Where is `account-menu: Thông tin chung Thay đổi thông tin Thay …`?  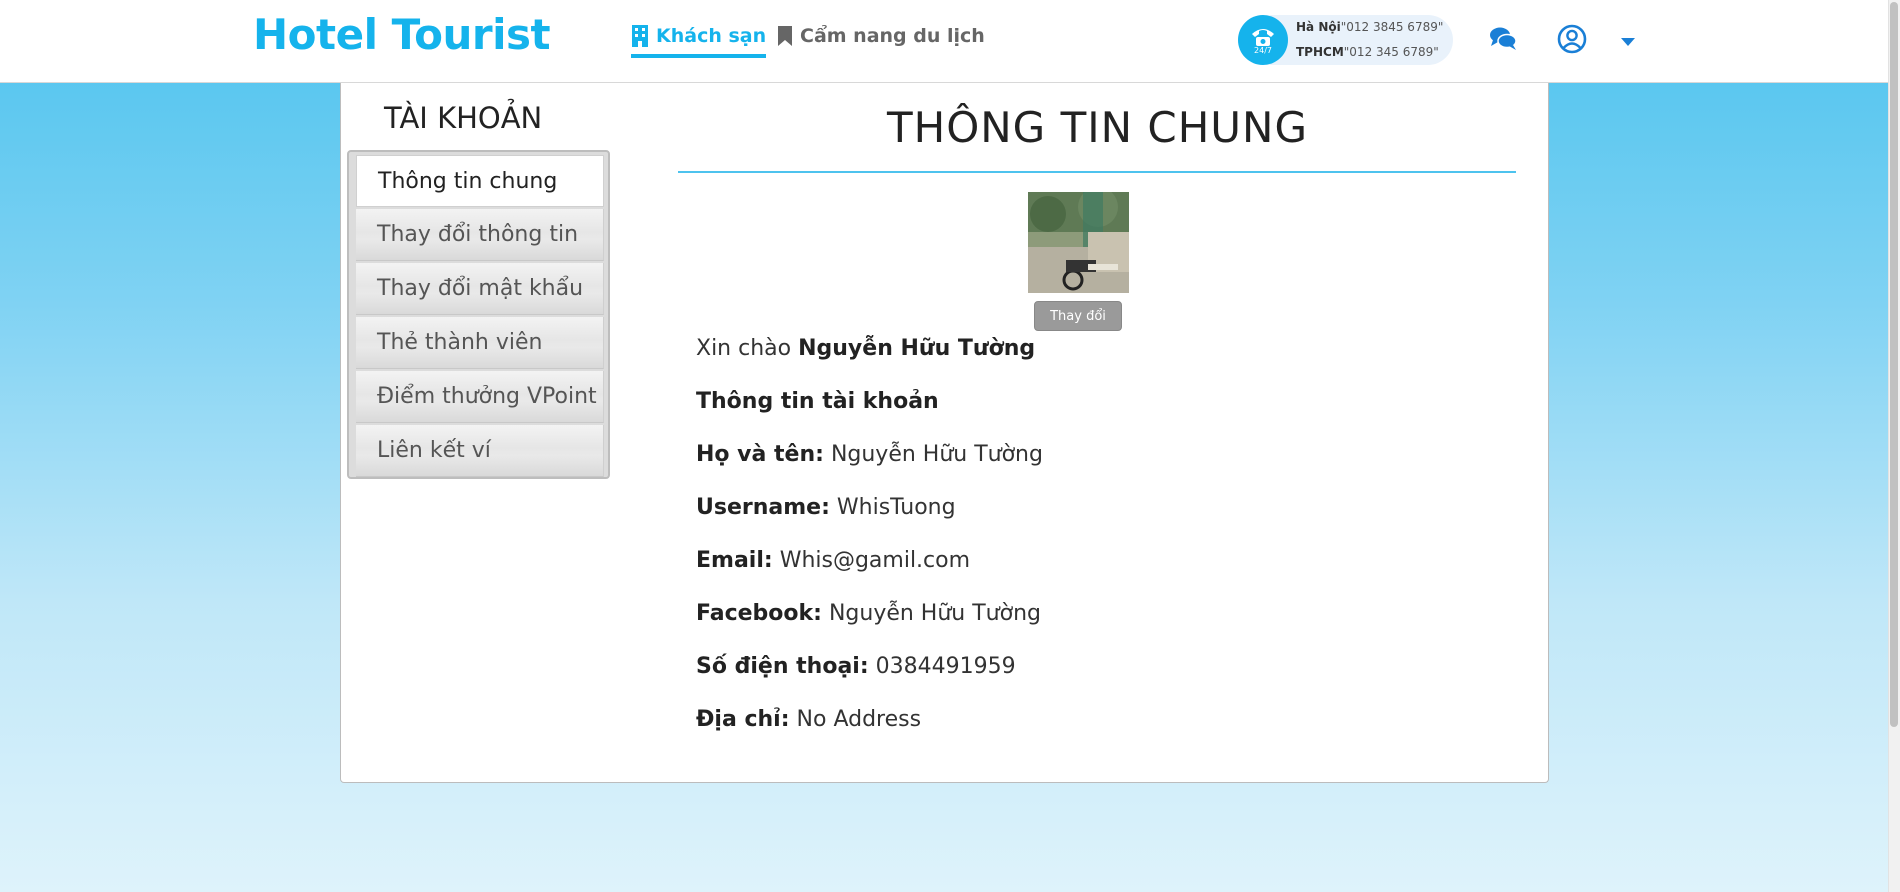
account-menu: Thông tin chung Thay đổi thông tin Thay … is located at coordinates (478, 314).